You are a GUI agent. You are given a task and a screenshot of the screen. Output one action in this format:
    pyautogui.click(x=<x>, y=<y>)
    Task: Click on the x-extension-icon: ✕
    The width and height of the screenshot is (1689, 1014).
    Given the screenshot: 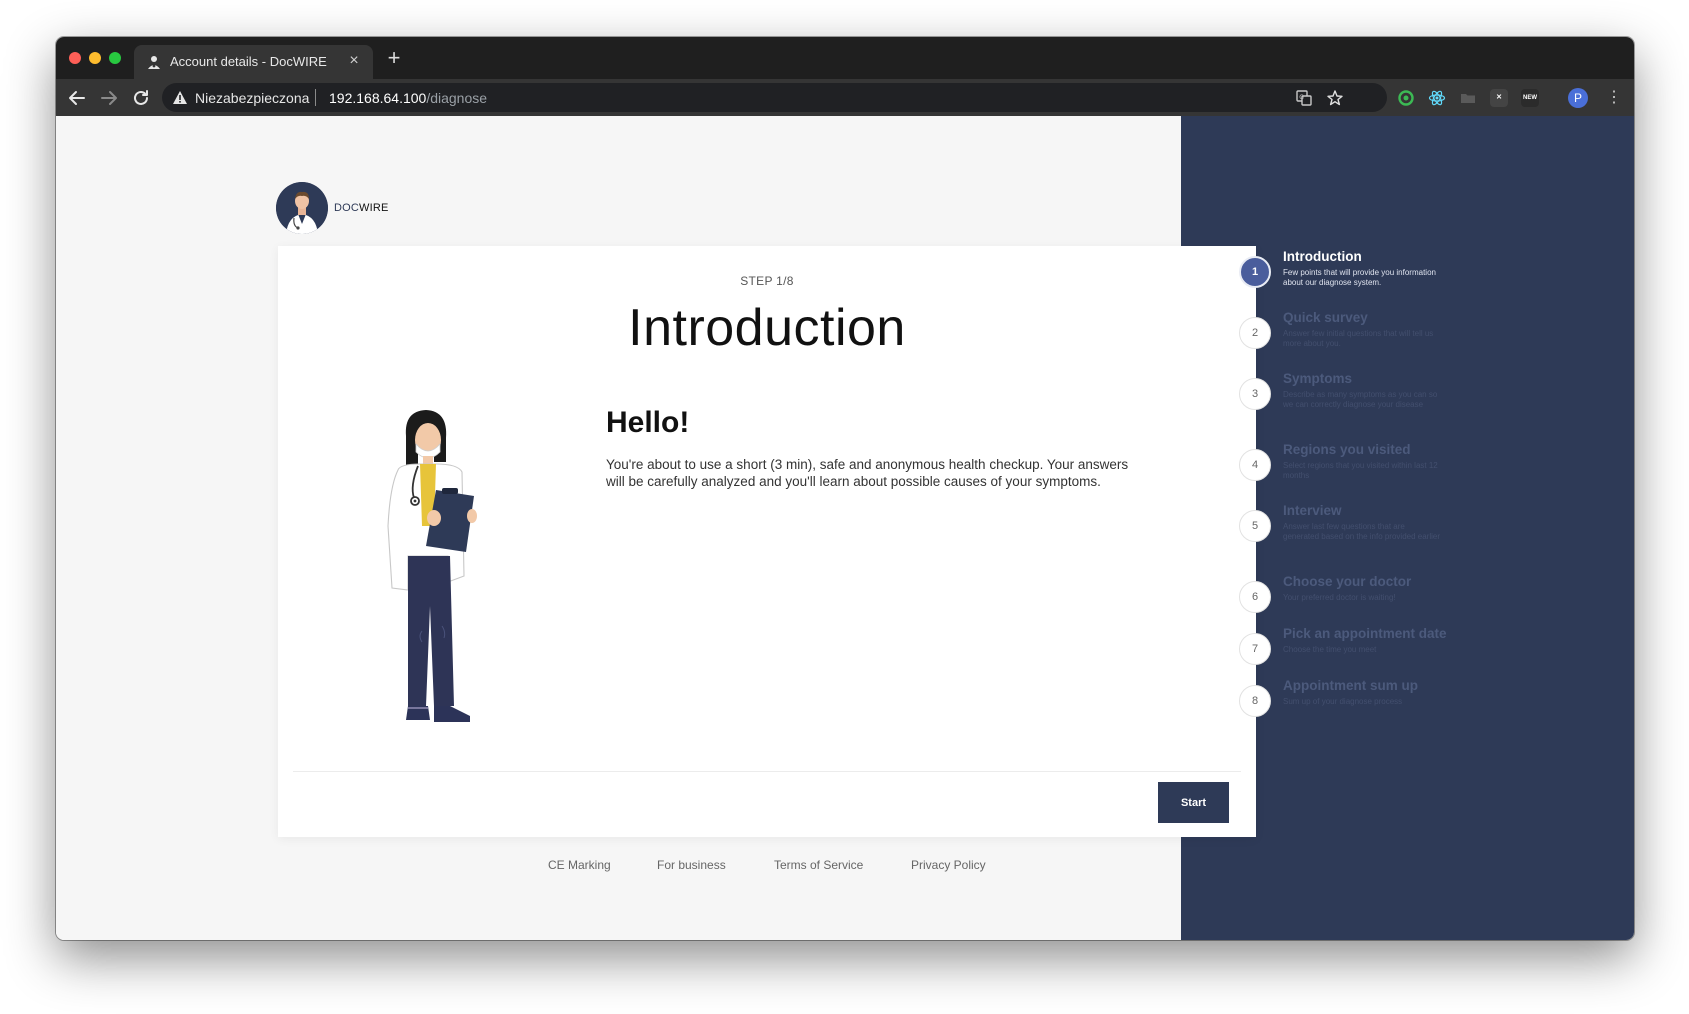 What is the action you would take?
    pyautogui.click(x=1499, y=98)
    